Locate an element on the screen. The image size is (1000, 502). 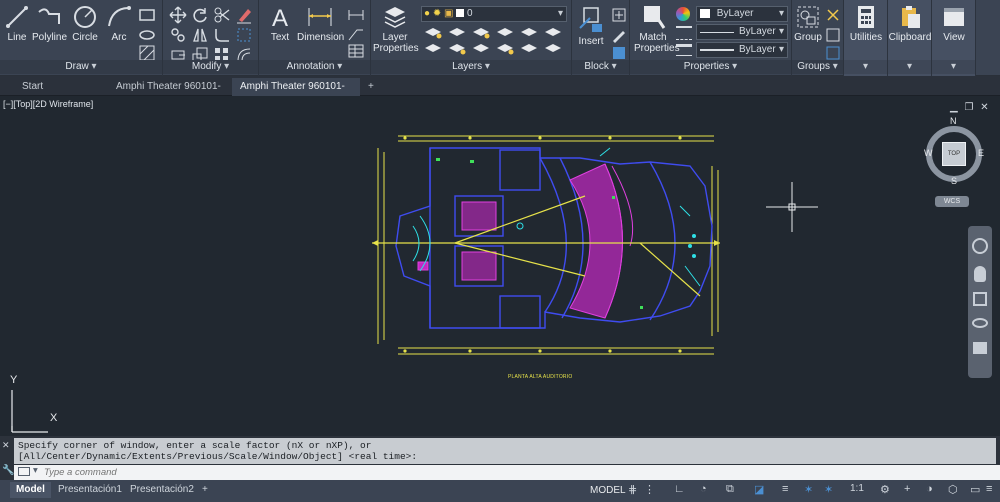
utilities-button: Utilities is located at coordinates (866, 23).